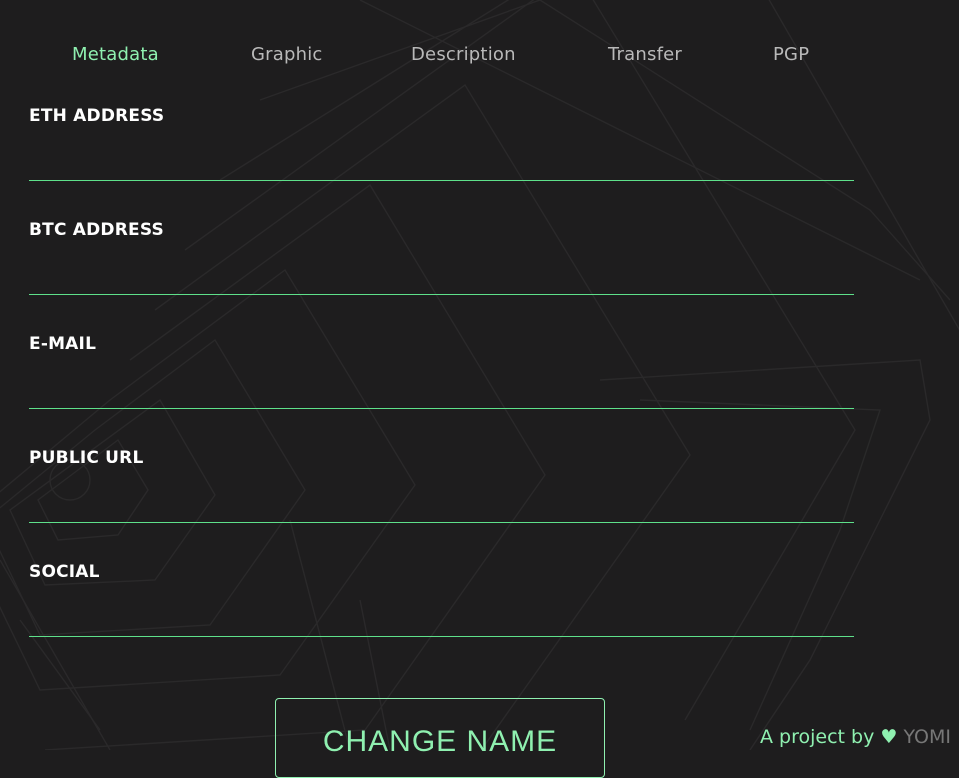  I want to click on tab-graphic: Graphic, so click(287, 54).